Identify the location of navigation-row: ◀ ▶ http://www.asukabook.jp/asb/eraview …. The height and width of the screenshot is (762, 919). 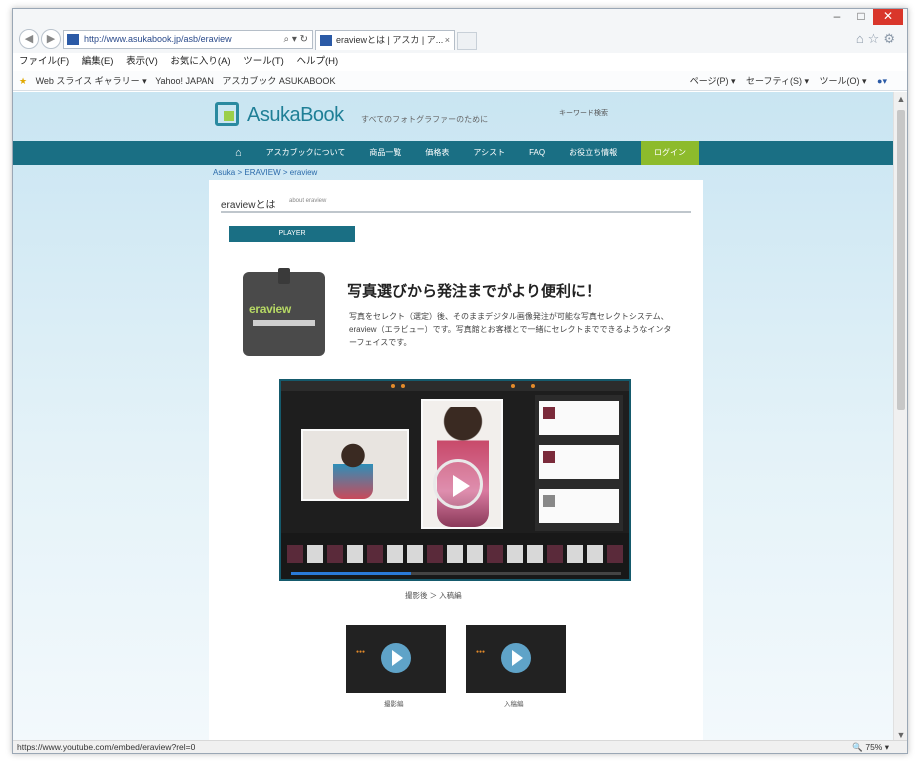
(460, 40).